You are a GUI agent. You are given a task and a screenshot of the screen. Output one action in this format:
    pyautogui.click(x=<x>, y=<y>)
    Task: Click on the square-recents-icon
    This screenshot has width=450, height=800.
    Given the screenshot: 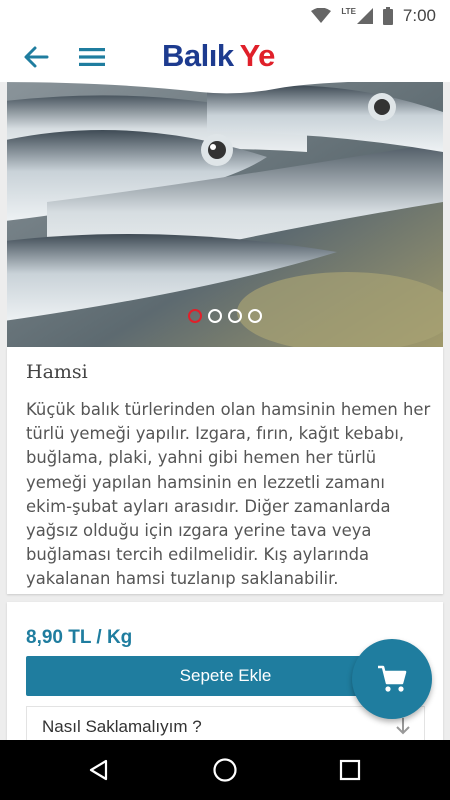 What is the action you would take?
    pyautogui.click(x=350, y=770)
    